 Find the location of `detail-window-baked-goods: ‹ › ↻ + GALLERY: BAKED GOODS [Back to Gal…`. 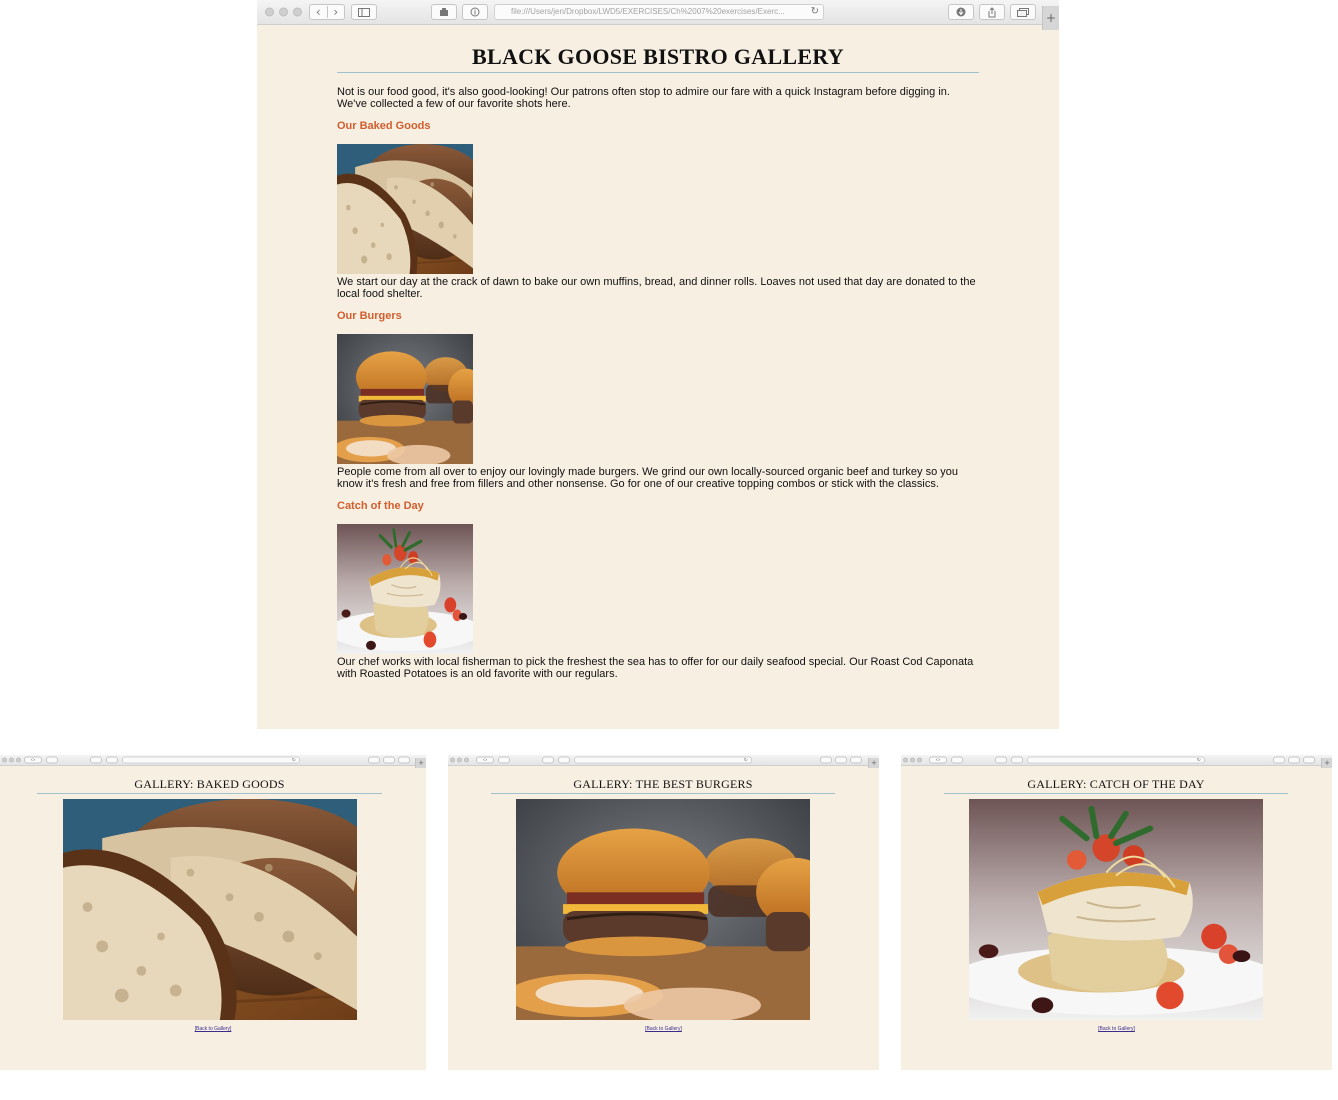

detail-window-baked-goods: ‹ › ↻ + GALLERY: BAKED GOODS [Back to Gal… is located at coordinates (213, 912).